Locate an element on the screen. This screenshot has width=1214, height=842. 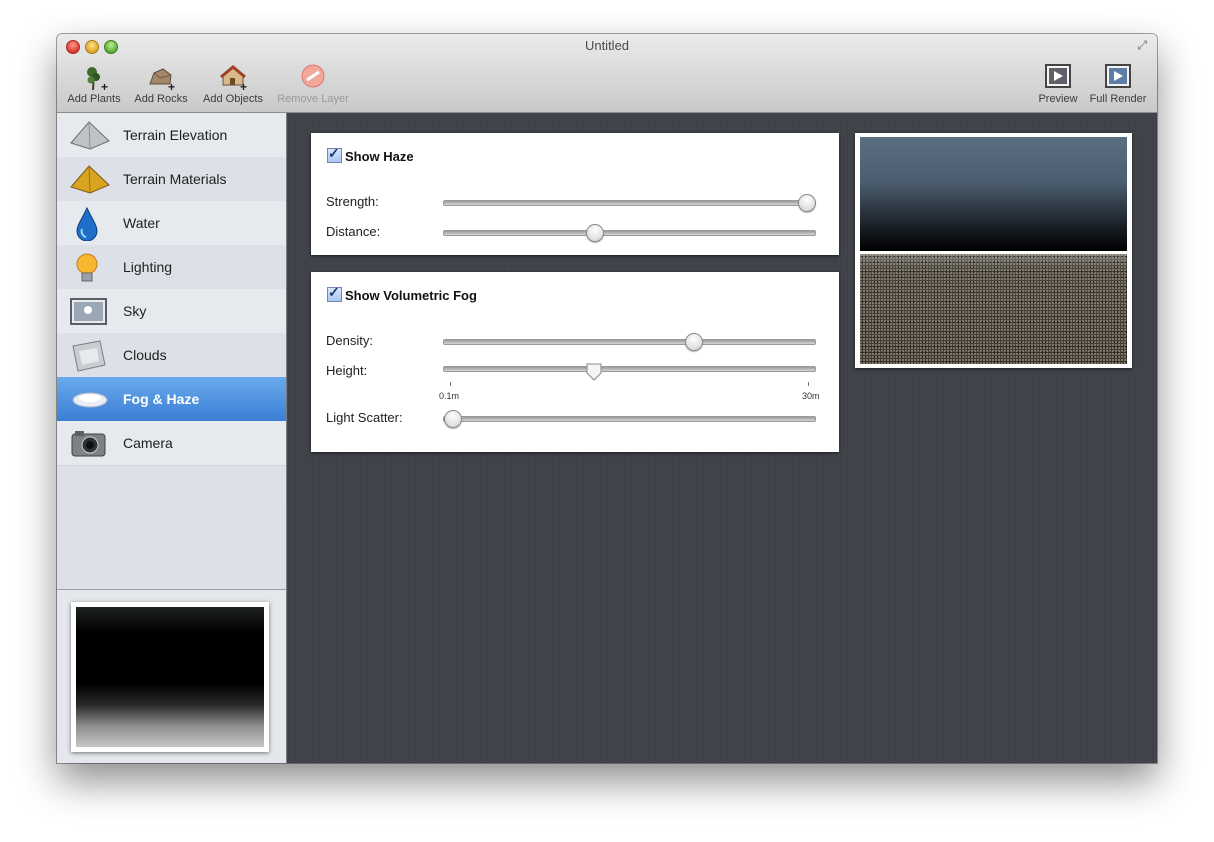
fog-preview-sky is located at coordinates (993, 194).